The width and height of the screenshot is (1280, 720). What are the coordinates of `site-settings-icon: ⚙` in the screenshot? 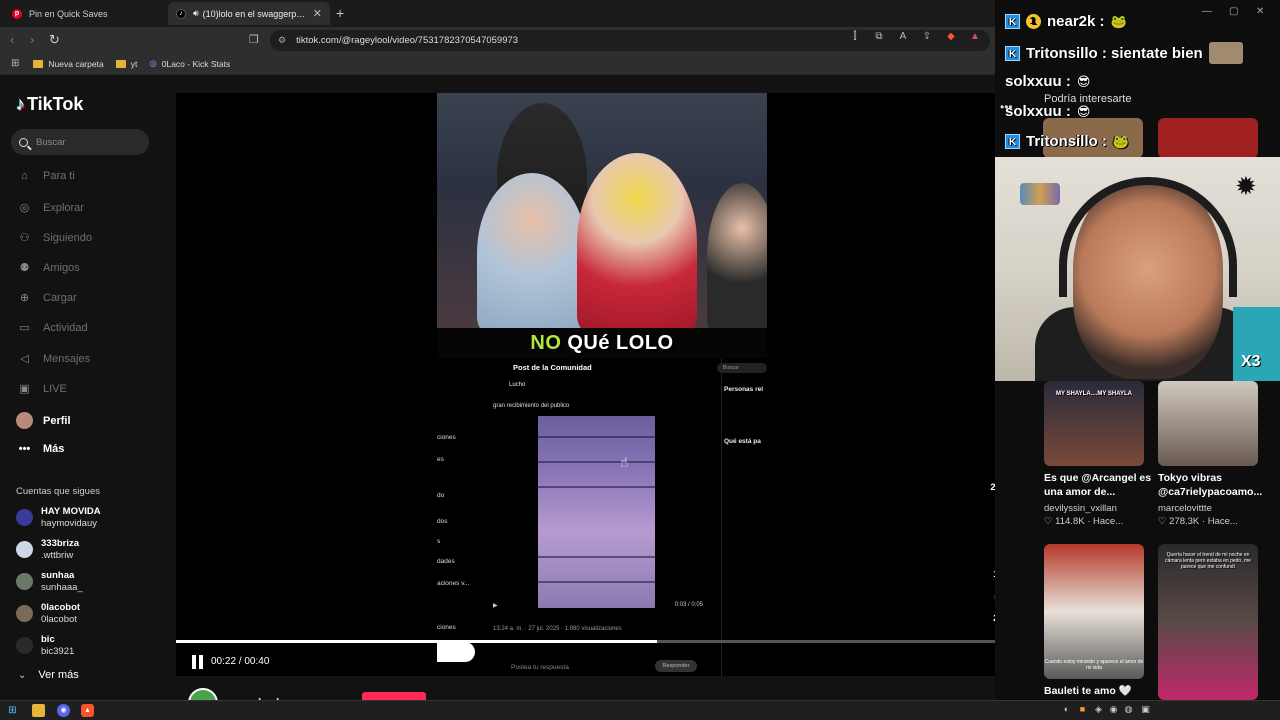 It's located at (282, 40).